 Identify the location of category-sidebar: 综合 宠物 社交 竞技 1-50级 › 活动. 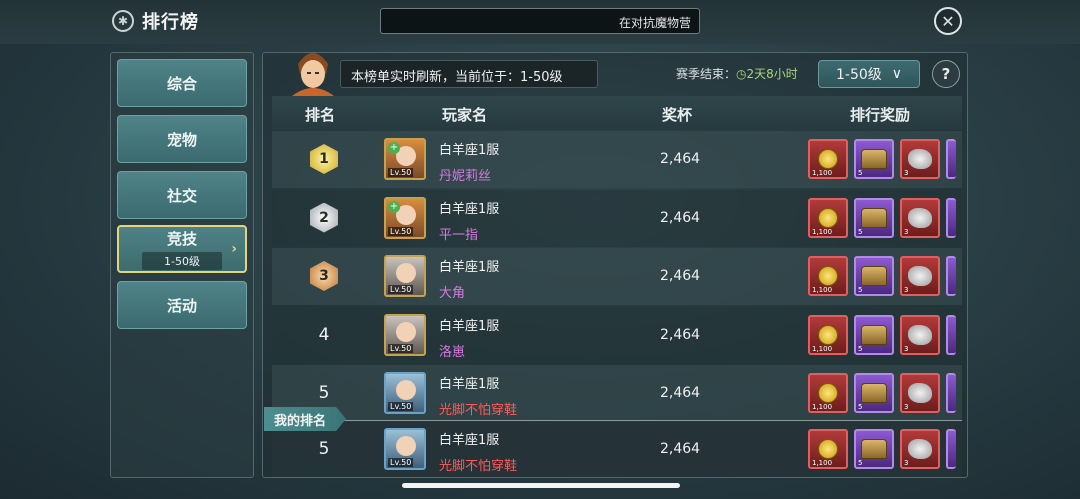
(182, 265).